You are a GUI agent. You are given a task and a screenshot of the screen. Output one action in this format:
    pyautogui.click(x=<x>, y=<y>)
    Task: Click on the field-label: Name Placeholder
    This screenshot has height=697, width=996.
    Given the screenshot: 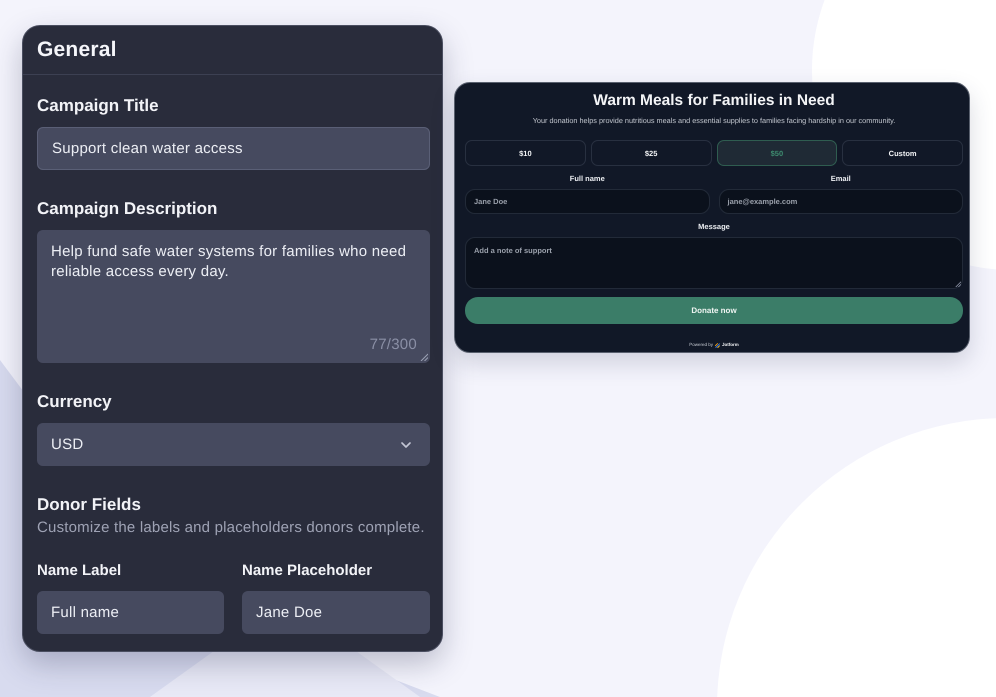 What is the action you would take?
    pyautogui.click(x=308, y=571)
    